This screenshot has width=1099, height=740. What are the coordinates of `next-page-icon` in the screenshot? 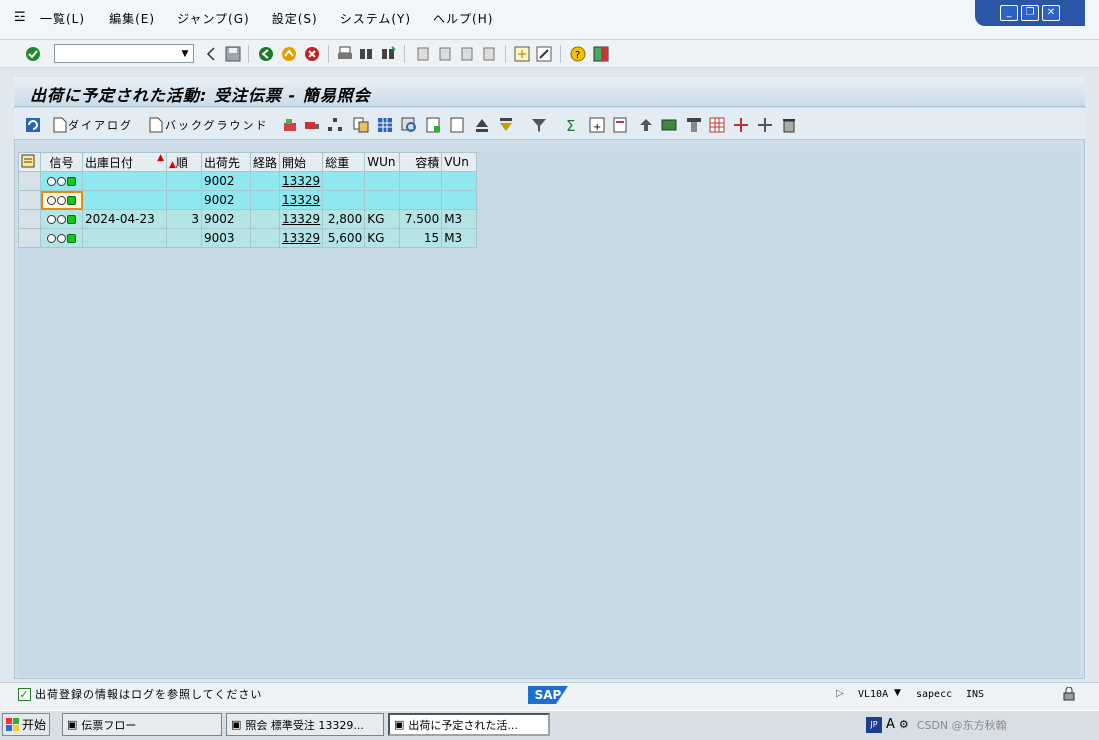 It's located at (467, 54).